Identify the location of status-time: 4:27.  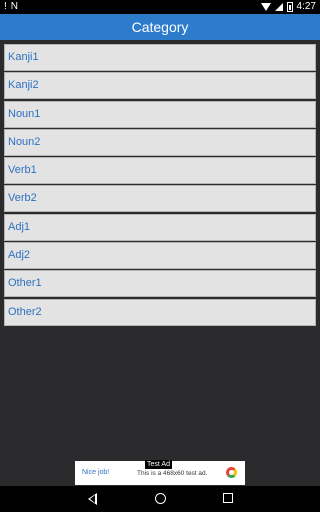
(306, 6).